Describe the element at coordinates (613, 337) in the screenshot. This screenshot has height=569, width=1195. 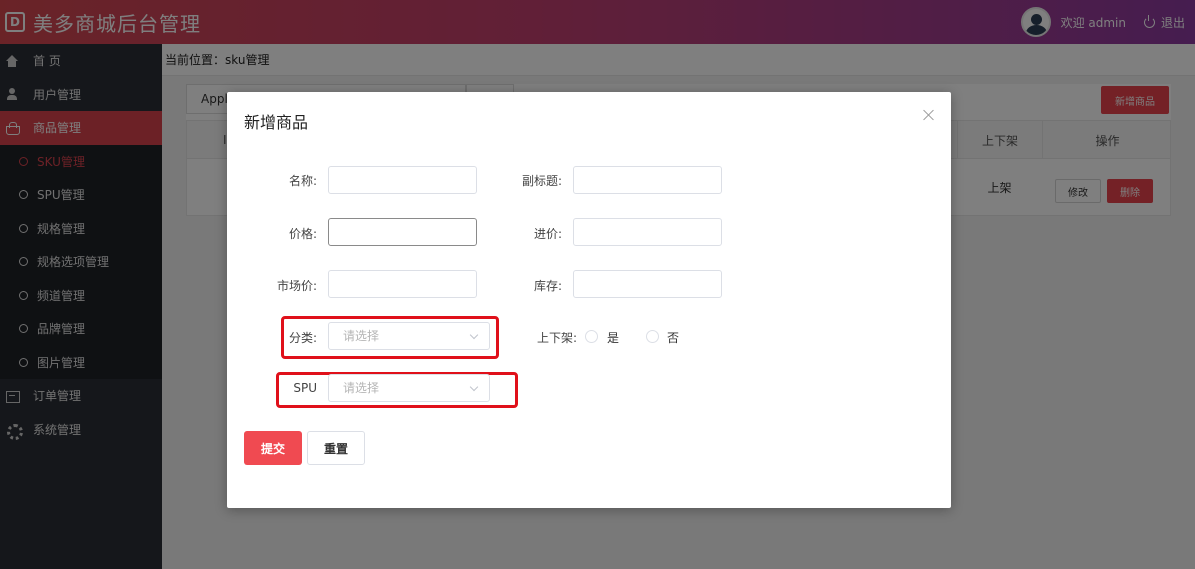
I see `onsale-yes-label: 是` at that location.